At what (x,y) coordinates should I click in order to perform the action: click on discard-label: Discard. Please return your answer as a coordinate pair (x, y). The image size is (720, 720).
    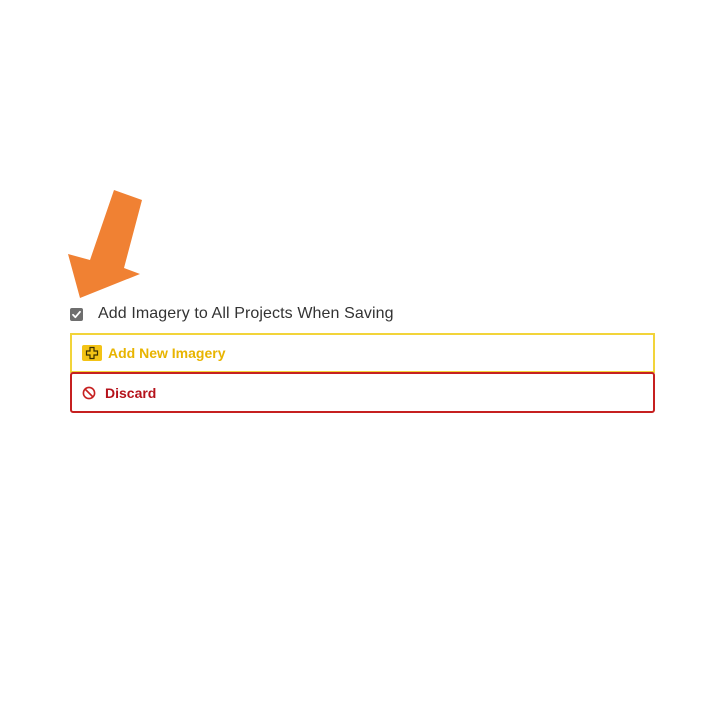
    Looking at the image, I should click on (131, 392).